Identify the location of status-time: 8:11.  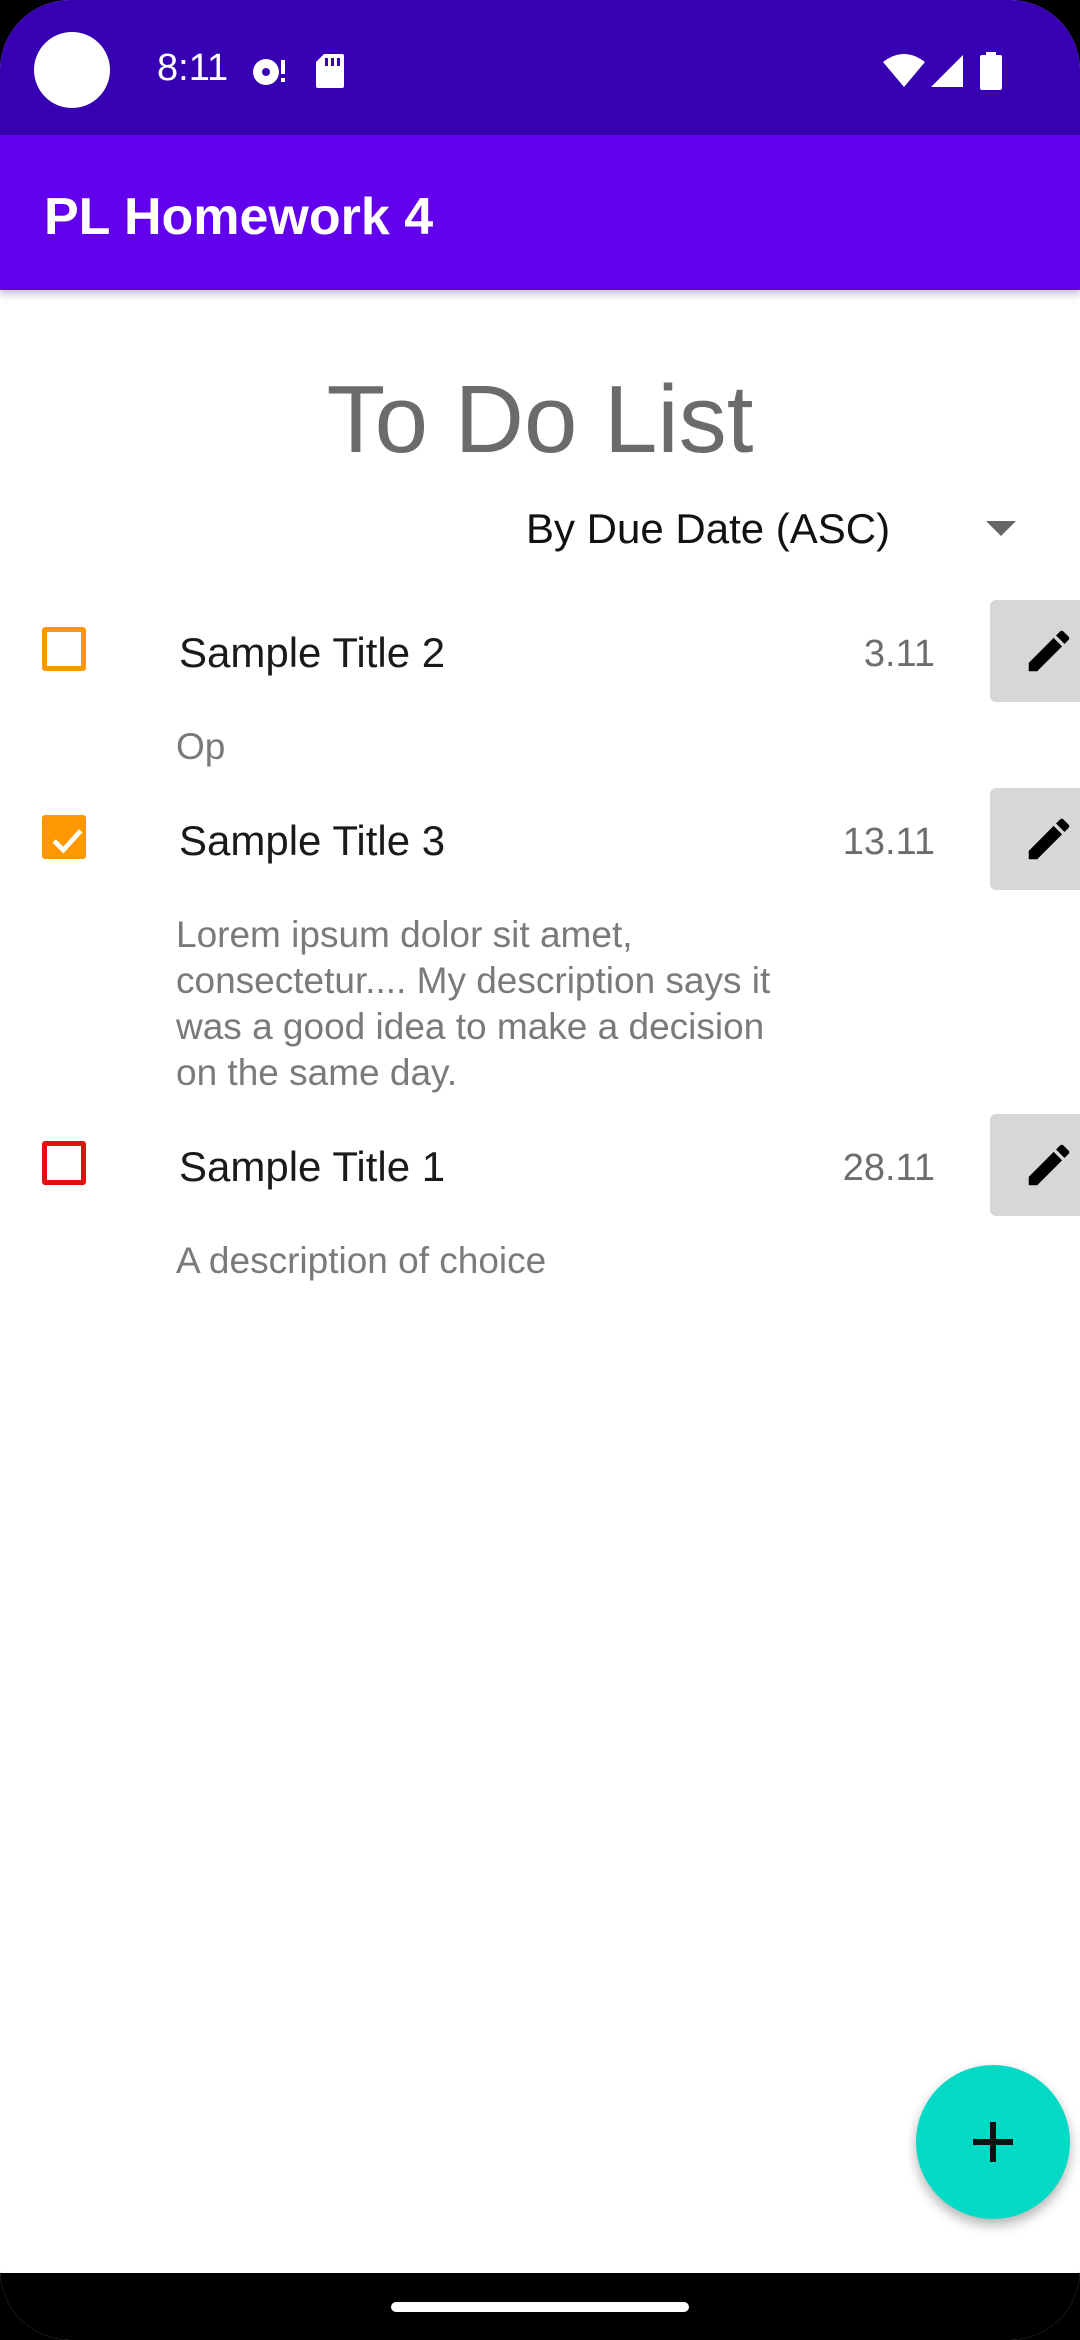
(193, 68).